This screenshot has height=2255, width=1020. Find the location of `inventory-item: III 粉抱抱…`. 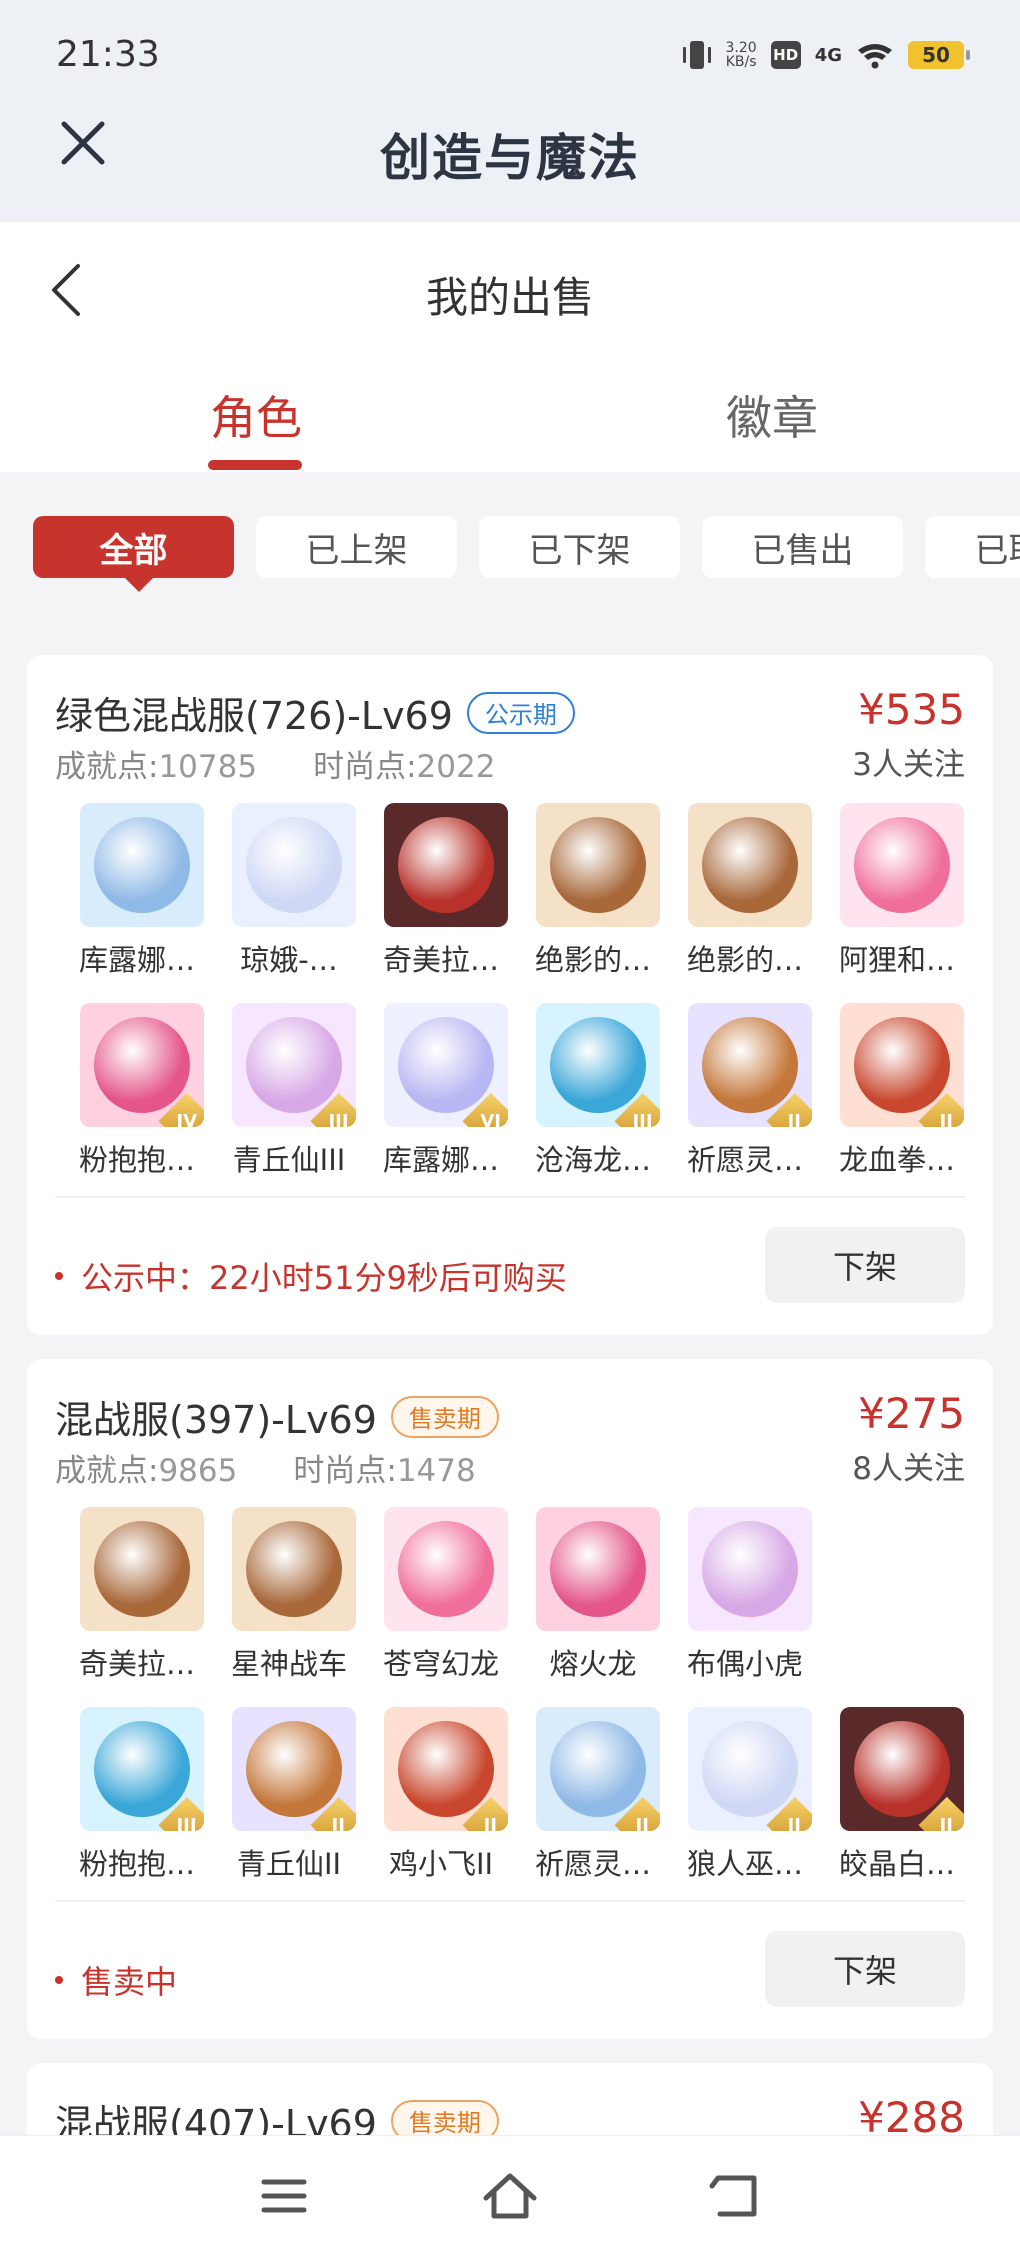

inventory-item: III 粉抱抱… is located at coordinates (131, 1794).